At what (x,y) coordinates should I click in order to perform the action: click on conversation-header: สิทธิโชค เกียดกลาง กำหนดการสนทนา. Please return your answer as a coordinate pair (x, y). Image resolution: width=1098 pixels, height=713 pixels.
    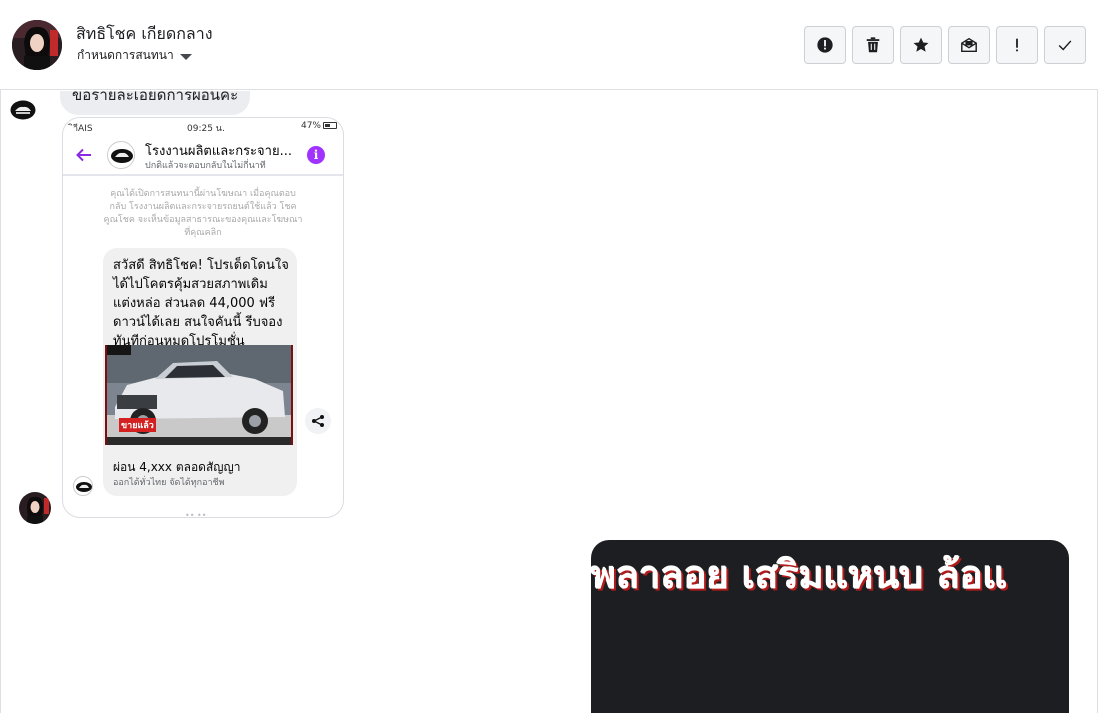
    Looking at the image, I should click on (549, 45).